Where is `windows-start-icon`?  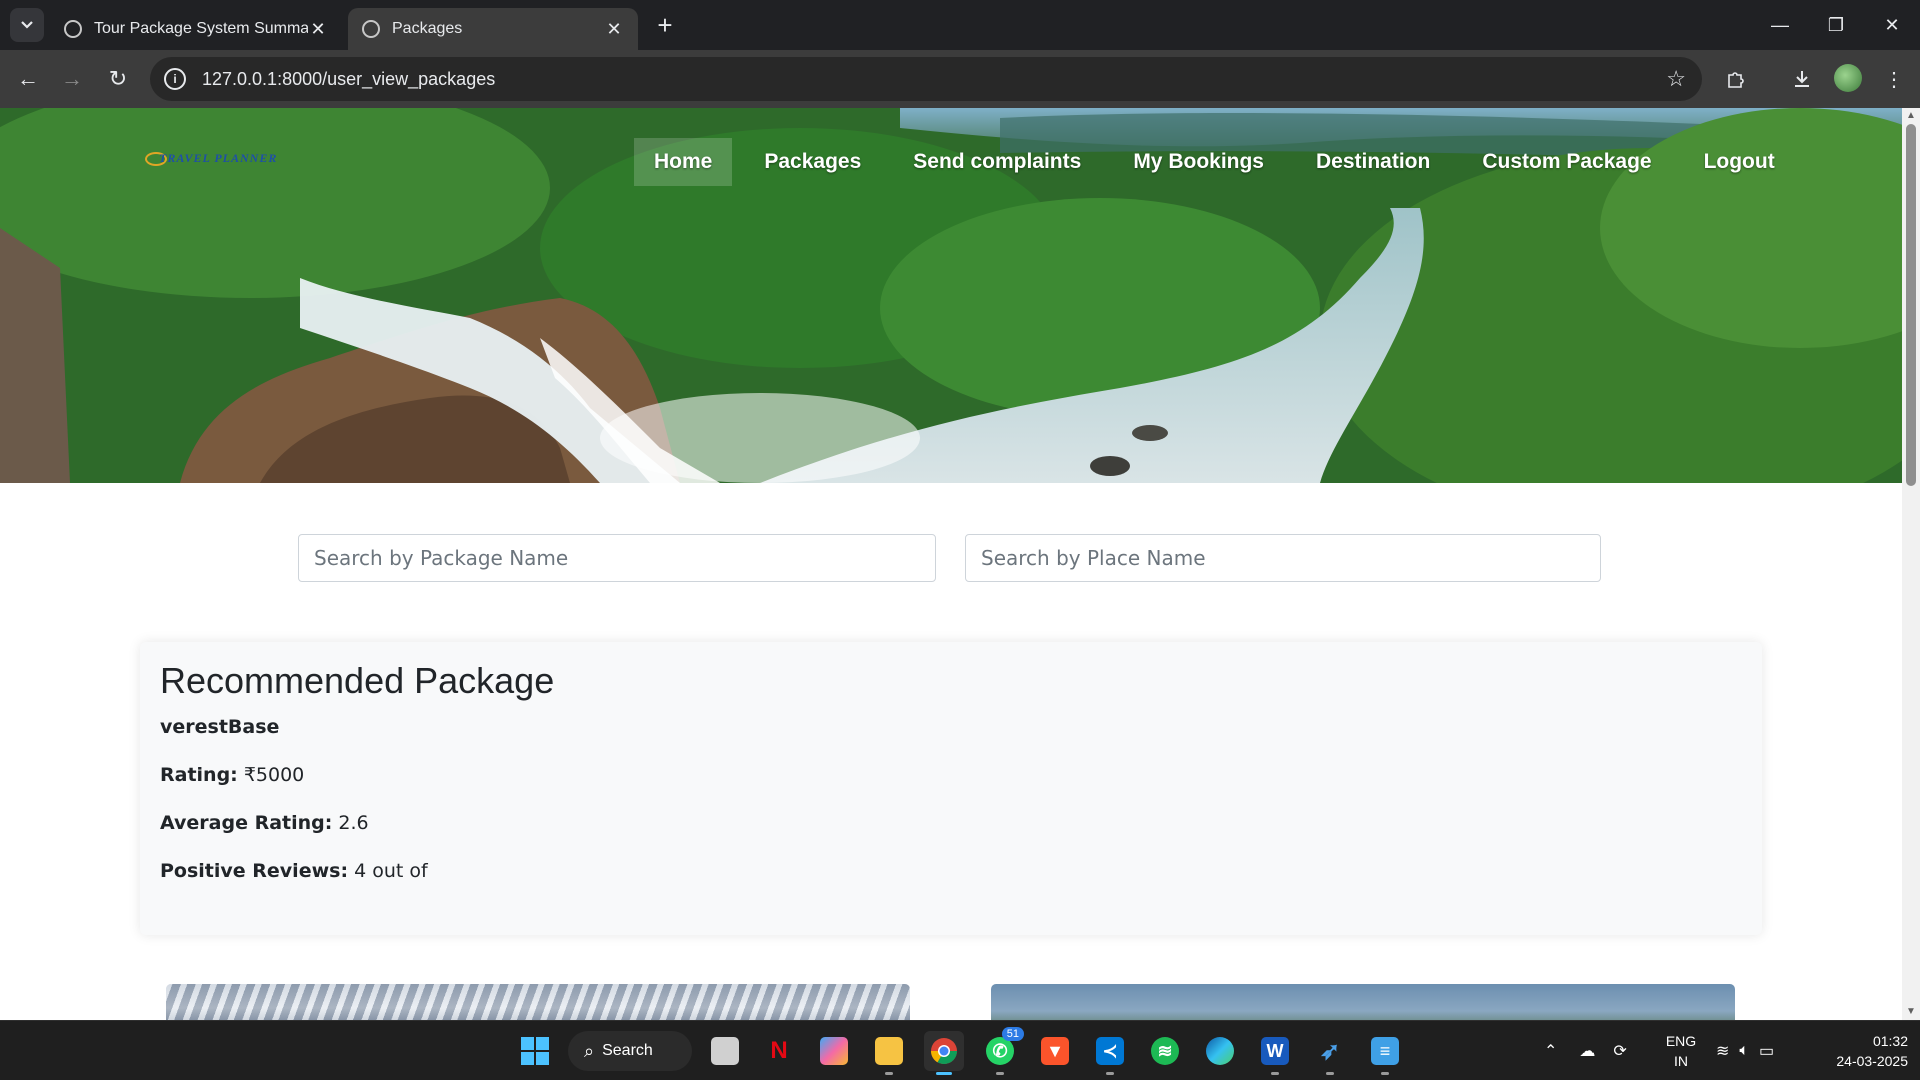
windows-start-icon is located at coordinates (535, 1051).